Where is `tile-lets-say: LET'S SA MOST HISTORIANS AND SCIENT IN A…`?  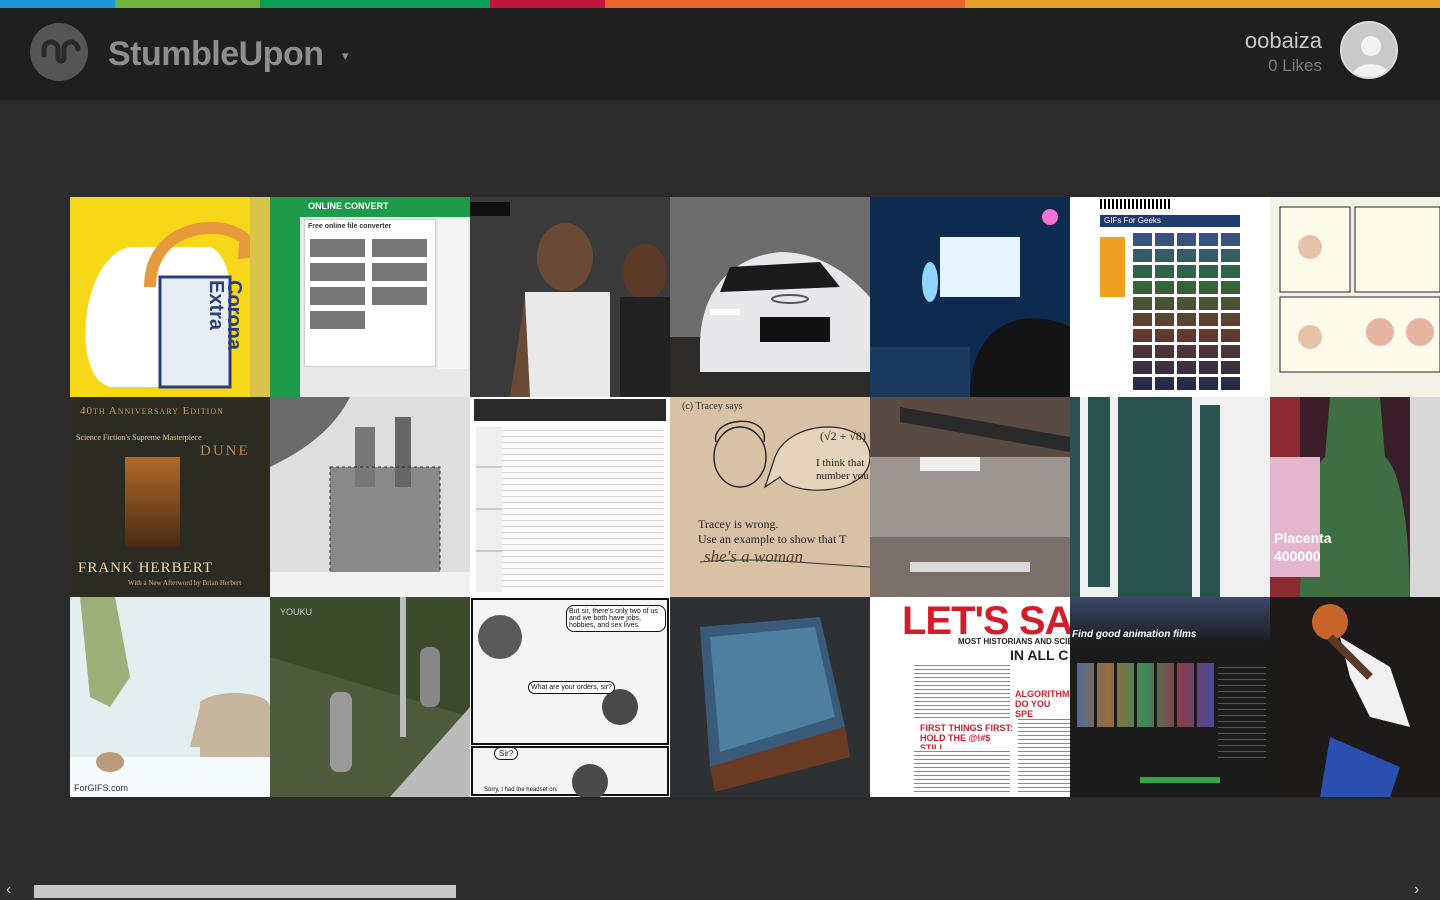 tile-lets-say: LET'S SA MOST HISTORIANS AND SCIENT IN A… is located at coordinates (970, 697).